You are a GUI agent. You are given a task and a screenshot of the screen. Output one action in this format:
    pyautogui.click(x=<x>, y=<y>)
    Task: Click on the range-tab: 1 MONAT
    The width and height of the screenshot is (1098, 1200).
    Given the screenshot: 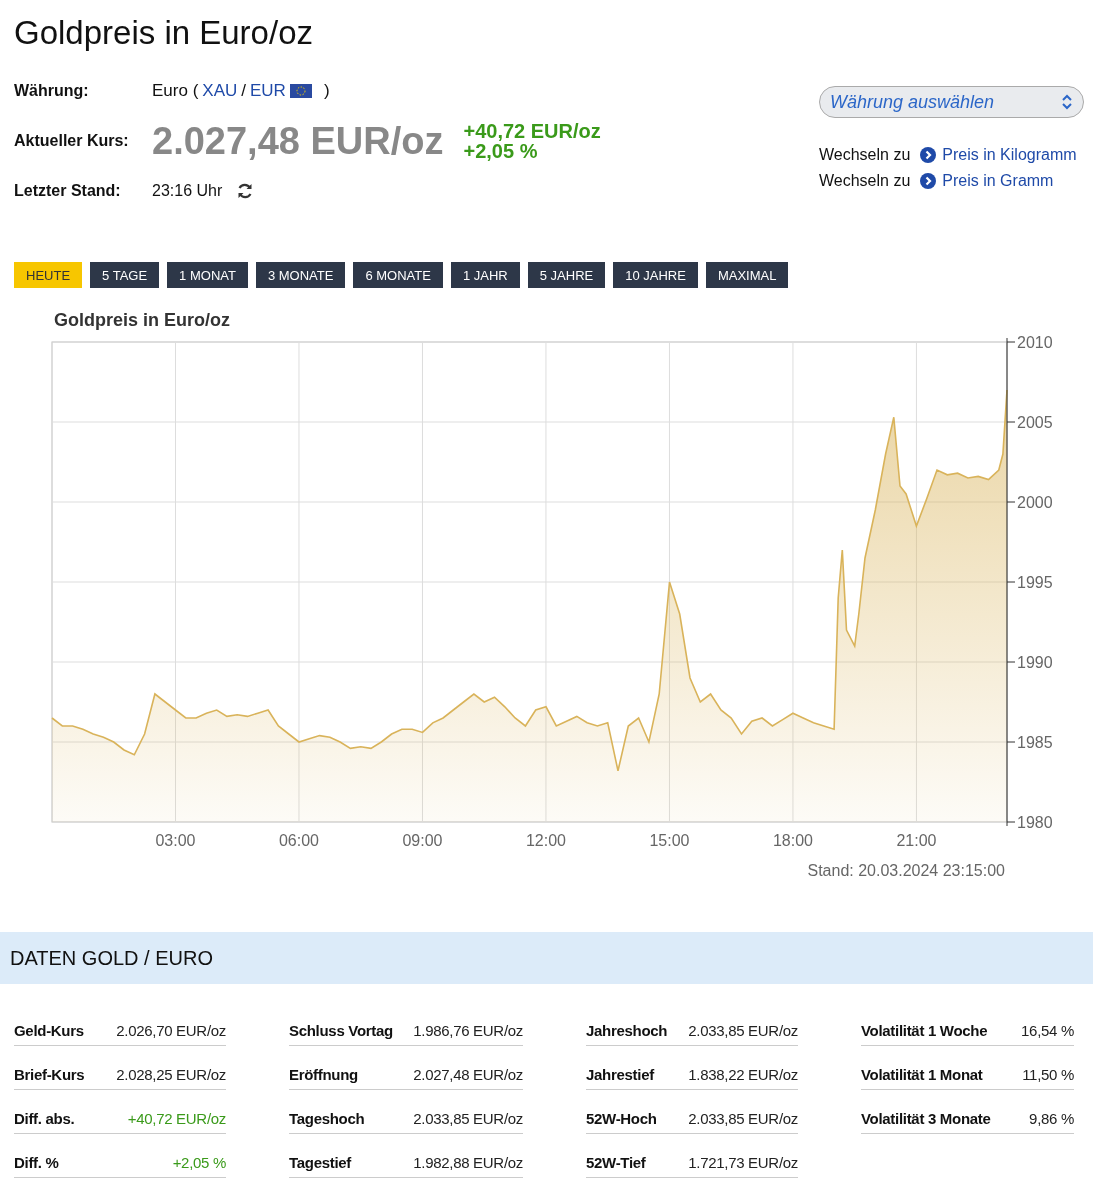 What is the action you would take?
    pyautogui.click(x=207, y=275)
    